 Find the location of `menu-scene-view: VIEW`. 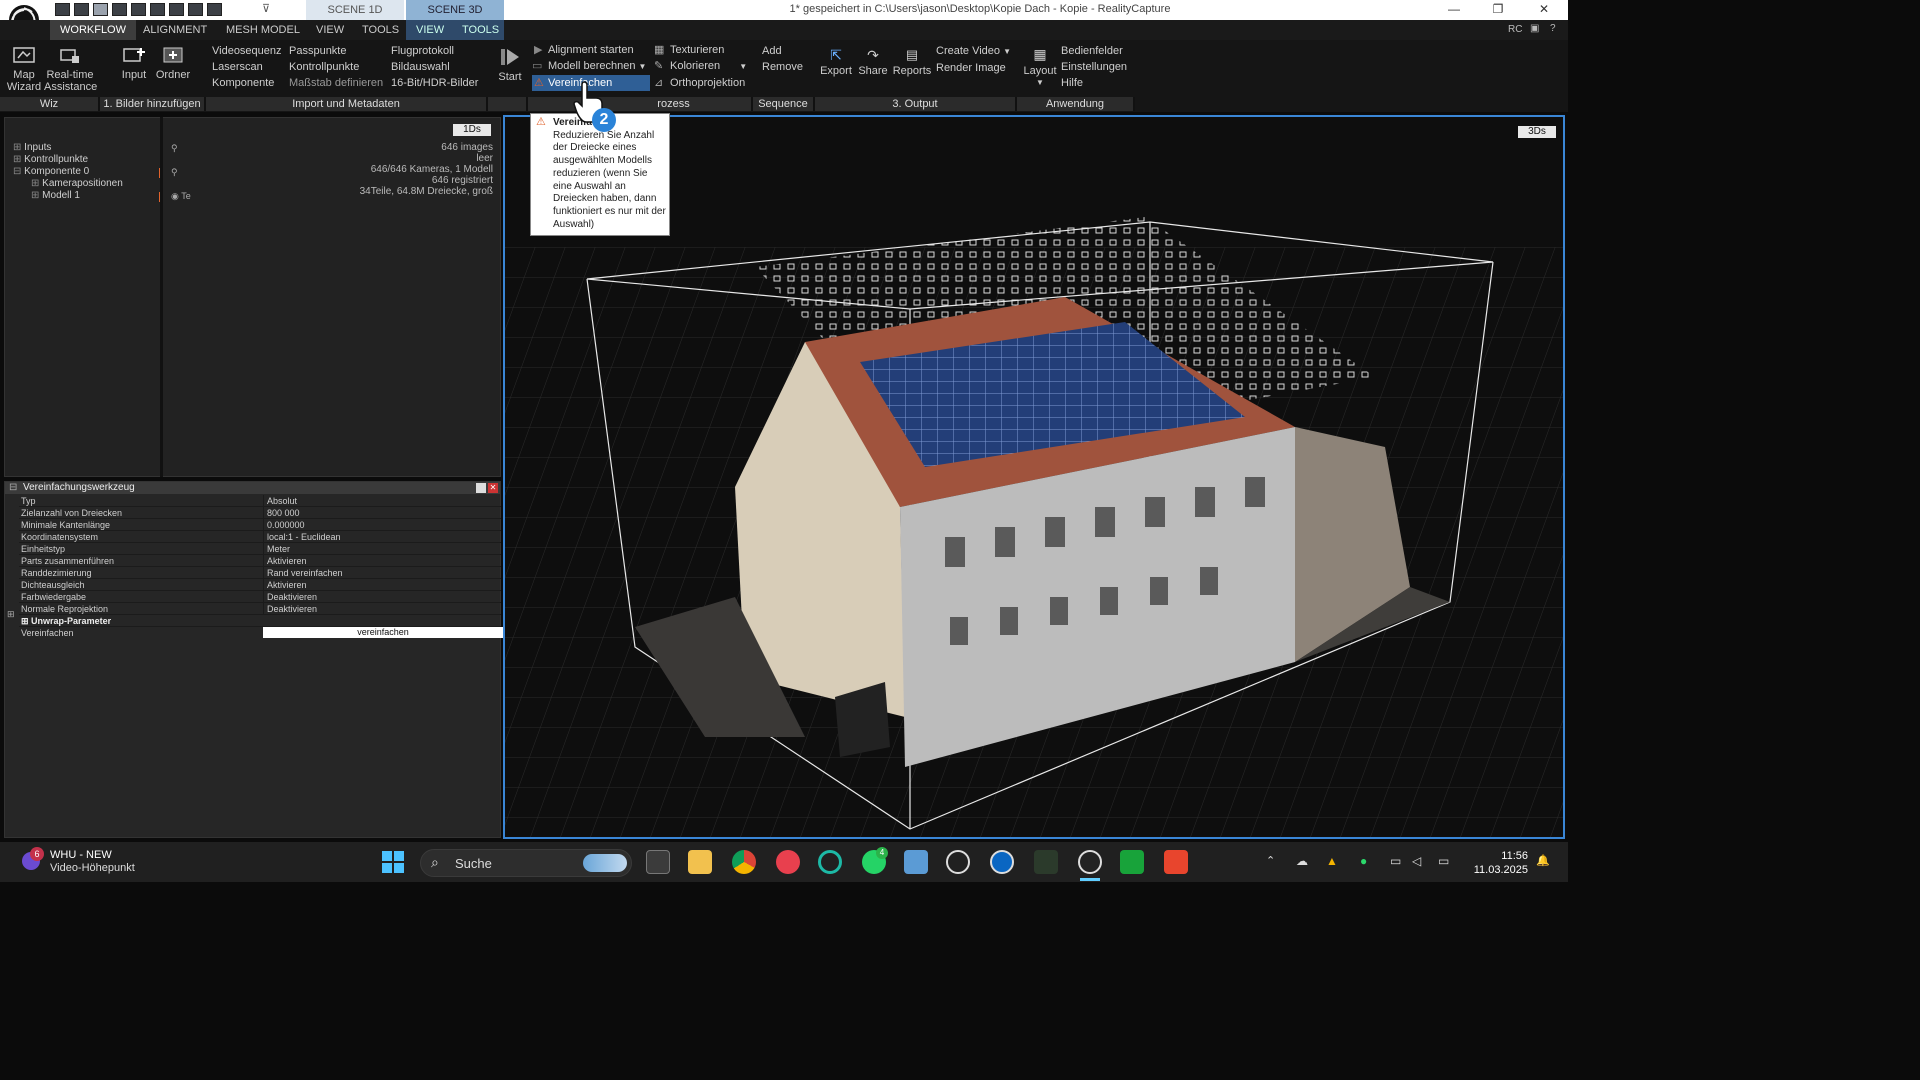

menu-scene-view: VIEW is located at coordinates (430, 30).